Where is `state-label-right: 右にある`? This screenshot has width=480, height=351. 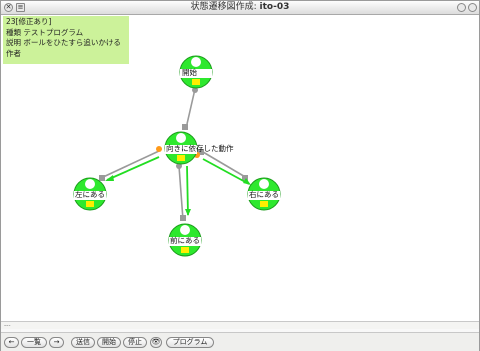 state-label-right: 右にある is located at coordinates (264, 194).